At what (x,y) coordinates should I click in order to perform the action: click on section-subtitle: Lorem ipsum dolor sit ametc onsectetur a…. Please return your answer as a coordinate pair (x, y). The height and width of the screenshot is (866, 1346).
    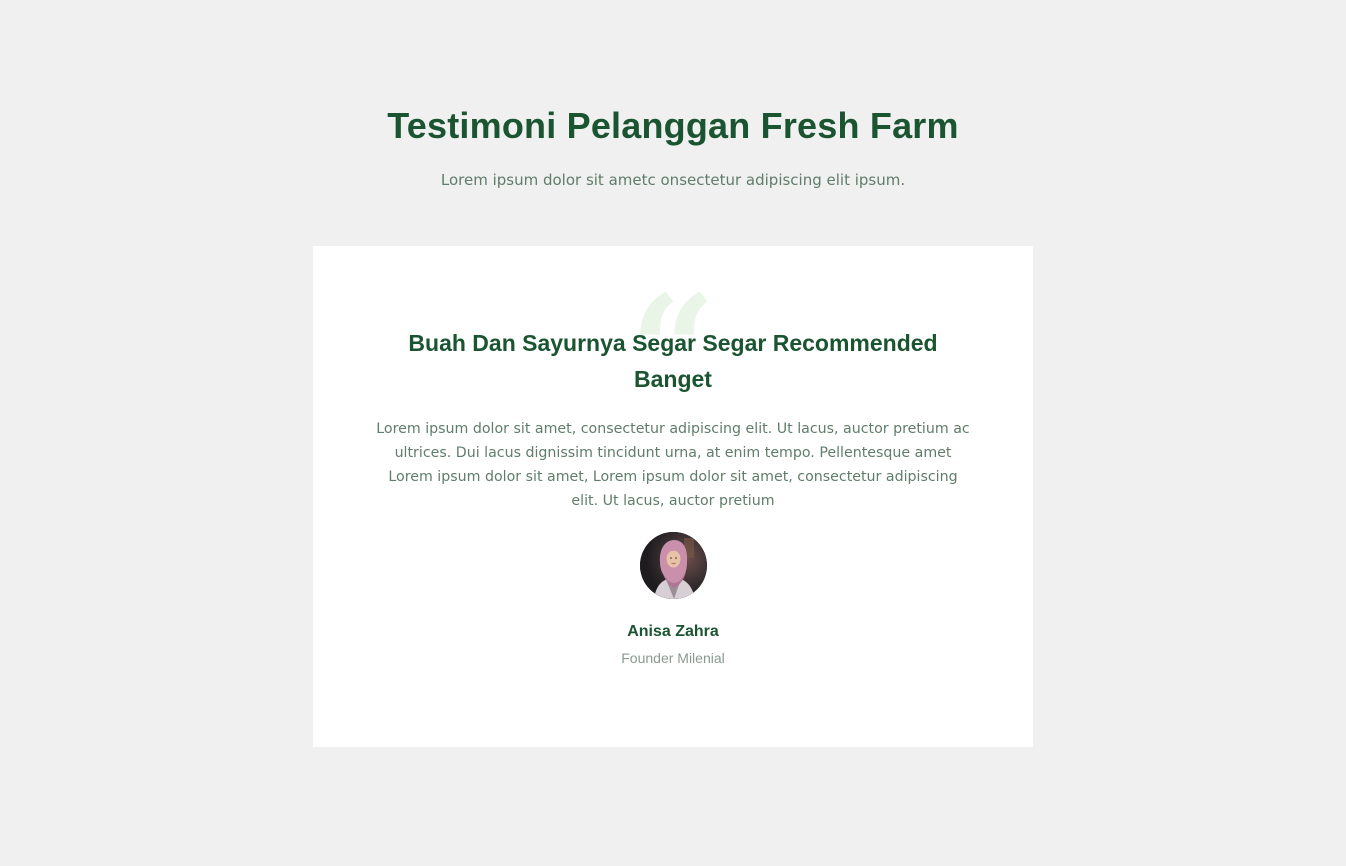
    Looking at the image, I should click on (673, 180).